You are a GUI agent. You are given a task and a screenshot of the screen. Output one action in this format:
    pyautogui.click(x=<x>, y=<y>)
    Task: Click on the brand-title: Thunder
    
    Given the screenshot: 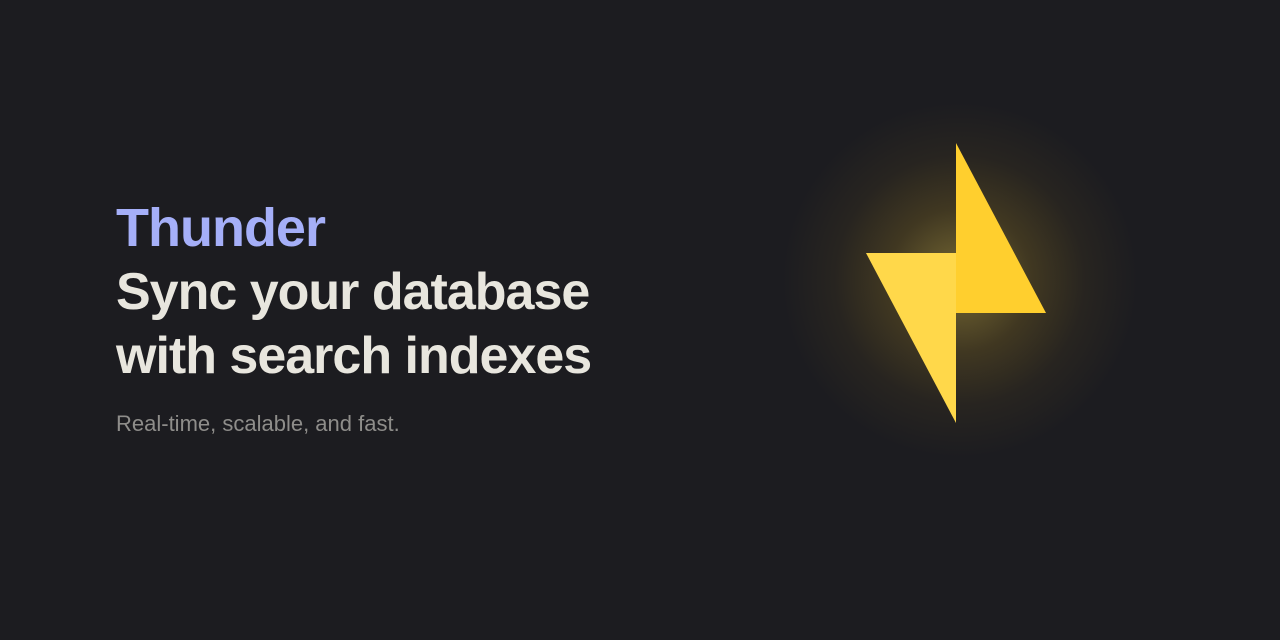 What is the action you would take?
    pyautogui.click(x=221, y=228)
    